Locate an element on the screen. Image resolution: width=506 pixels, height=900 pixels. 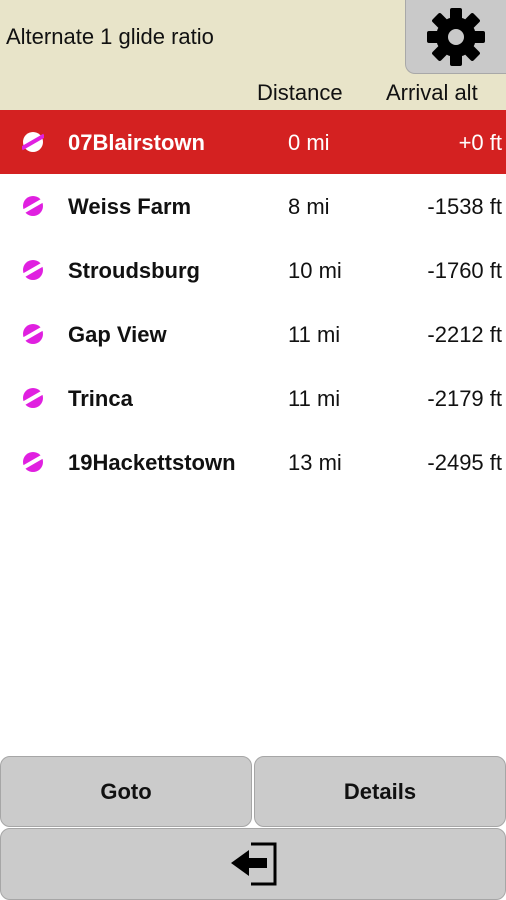
waypoint-name: Weiss Farm is located at coordinates (130, 206).